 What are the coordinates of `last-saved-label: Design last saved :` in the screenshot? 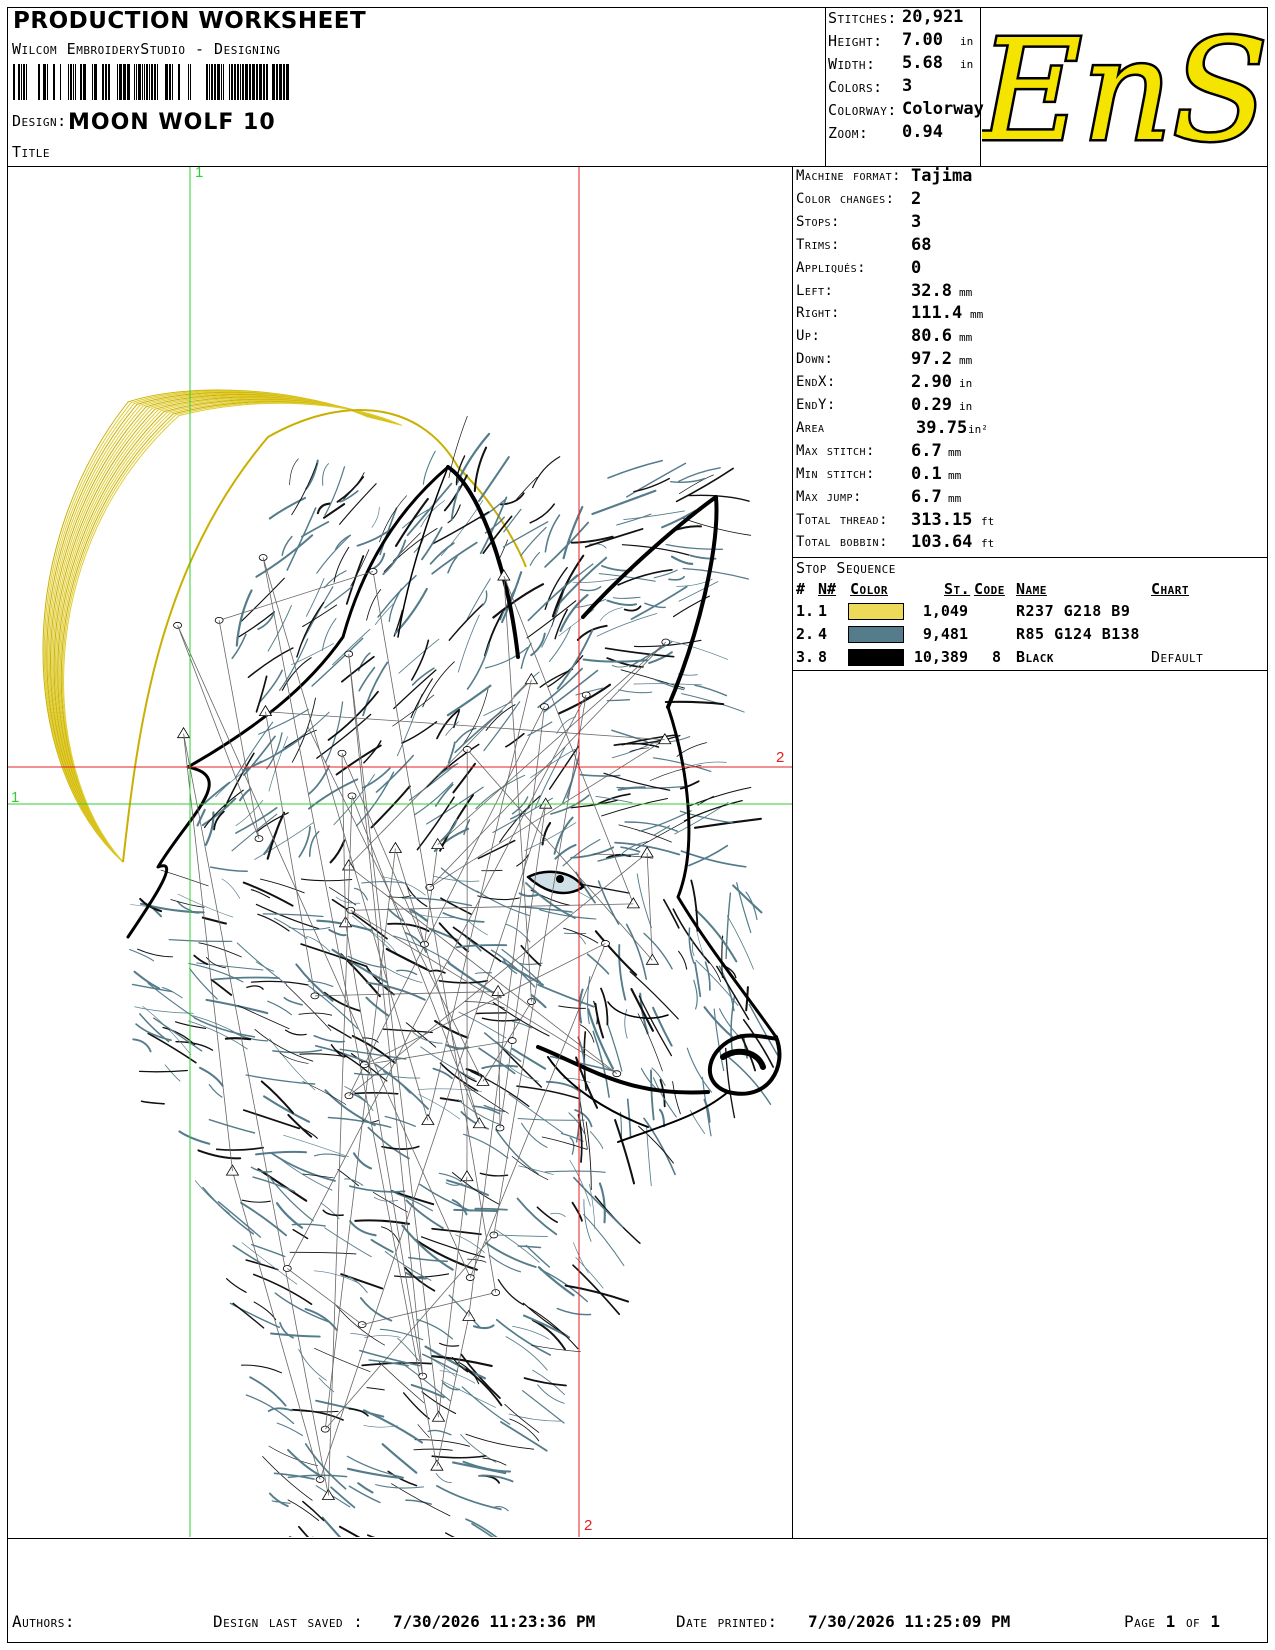 It's located at (288, 1621).